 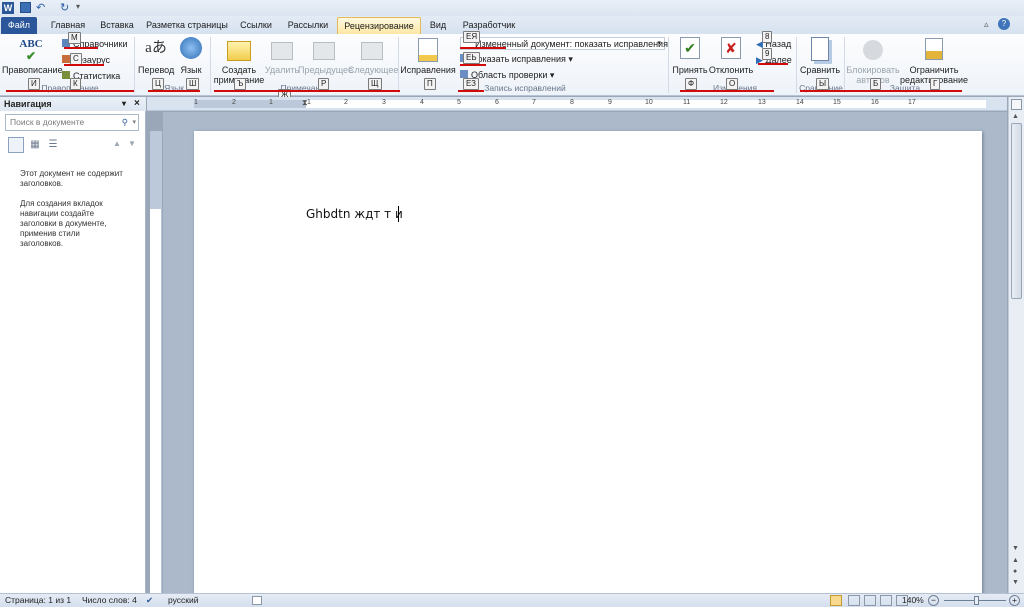 What do you see at coordinates (28, 104) in the screenshot?
I see `navigation-title: Навигация` at bounding box center [28, 104].